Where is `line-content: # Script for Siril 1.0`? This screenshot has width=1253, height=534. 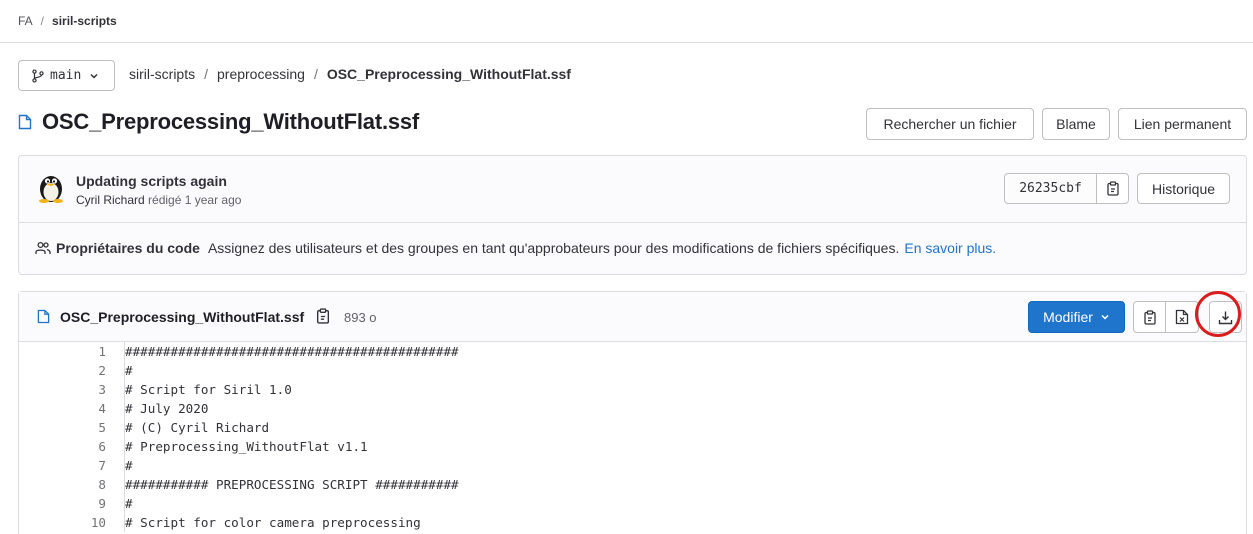 line-content: # Script for Siril 1.0 is located at coordinates (208, 389).